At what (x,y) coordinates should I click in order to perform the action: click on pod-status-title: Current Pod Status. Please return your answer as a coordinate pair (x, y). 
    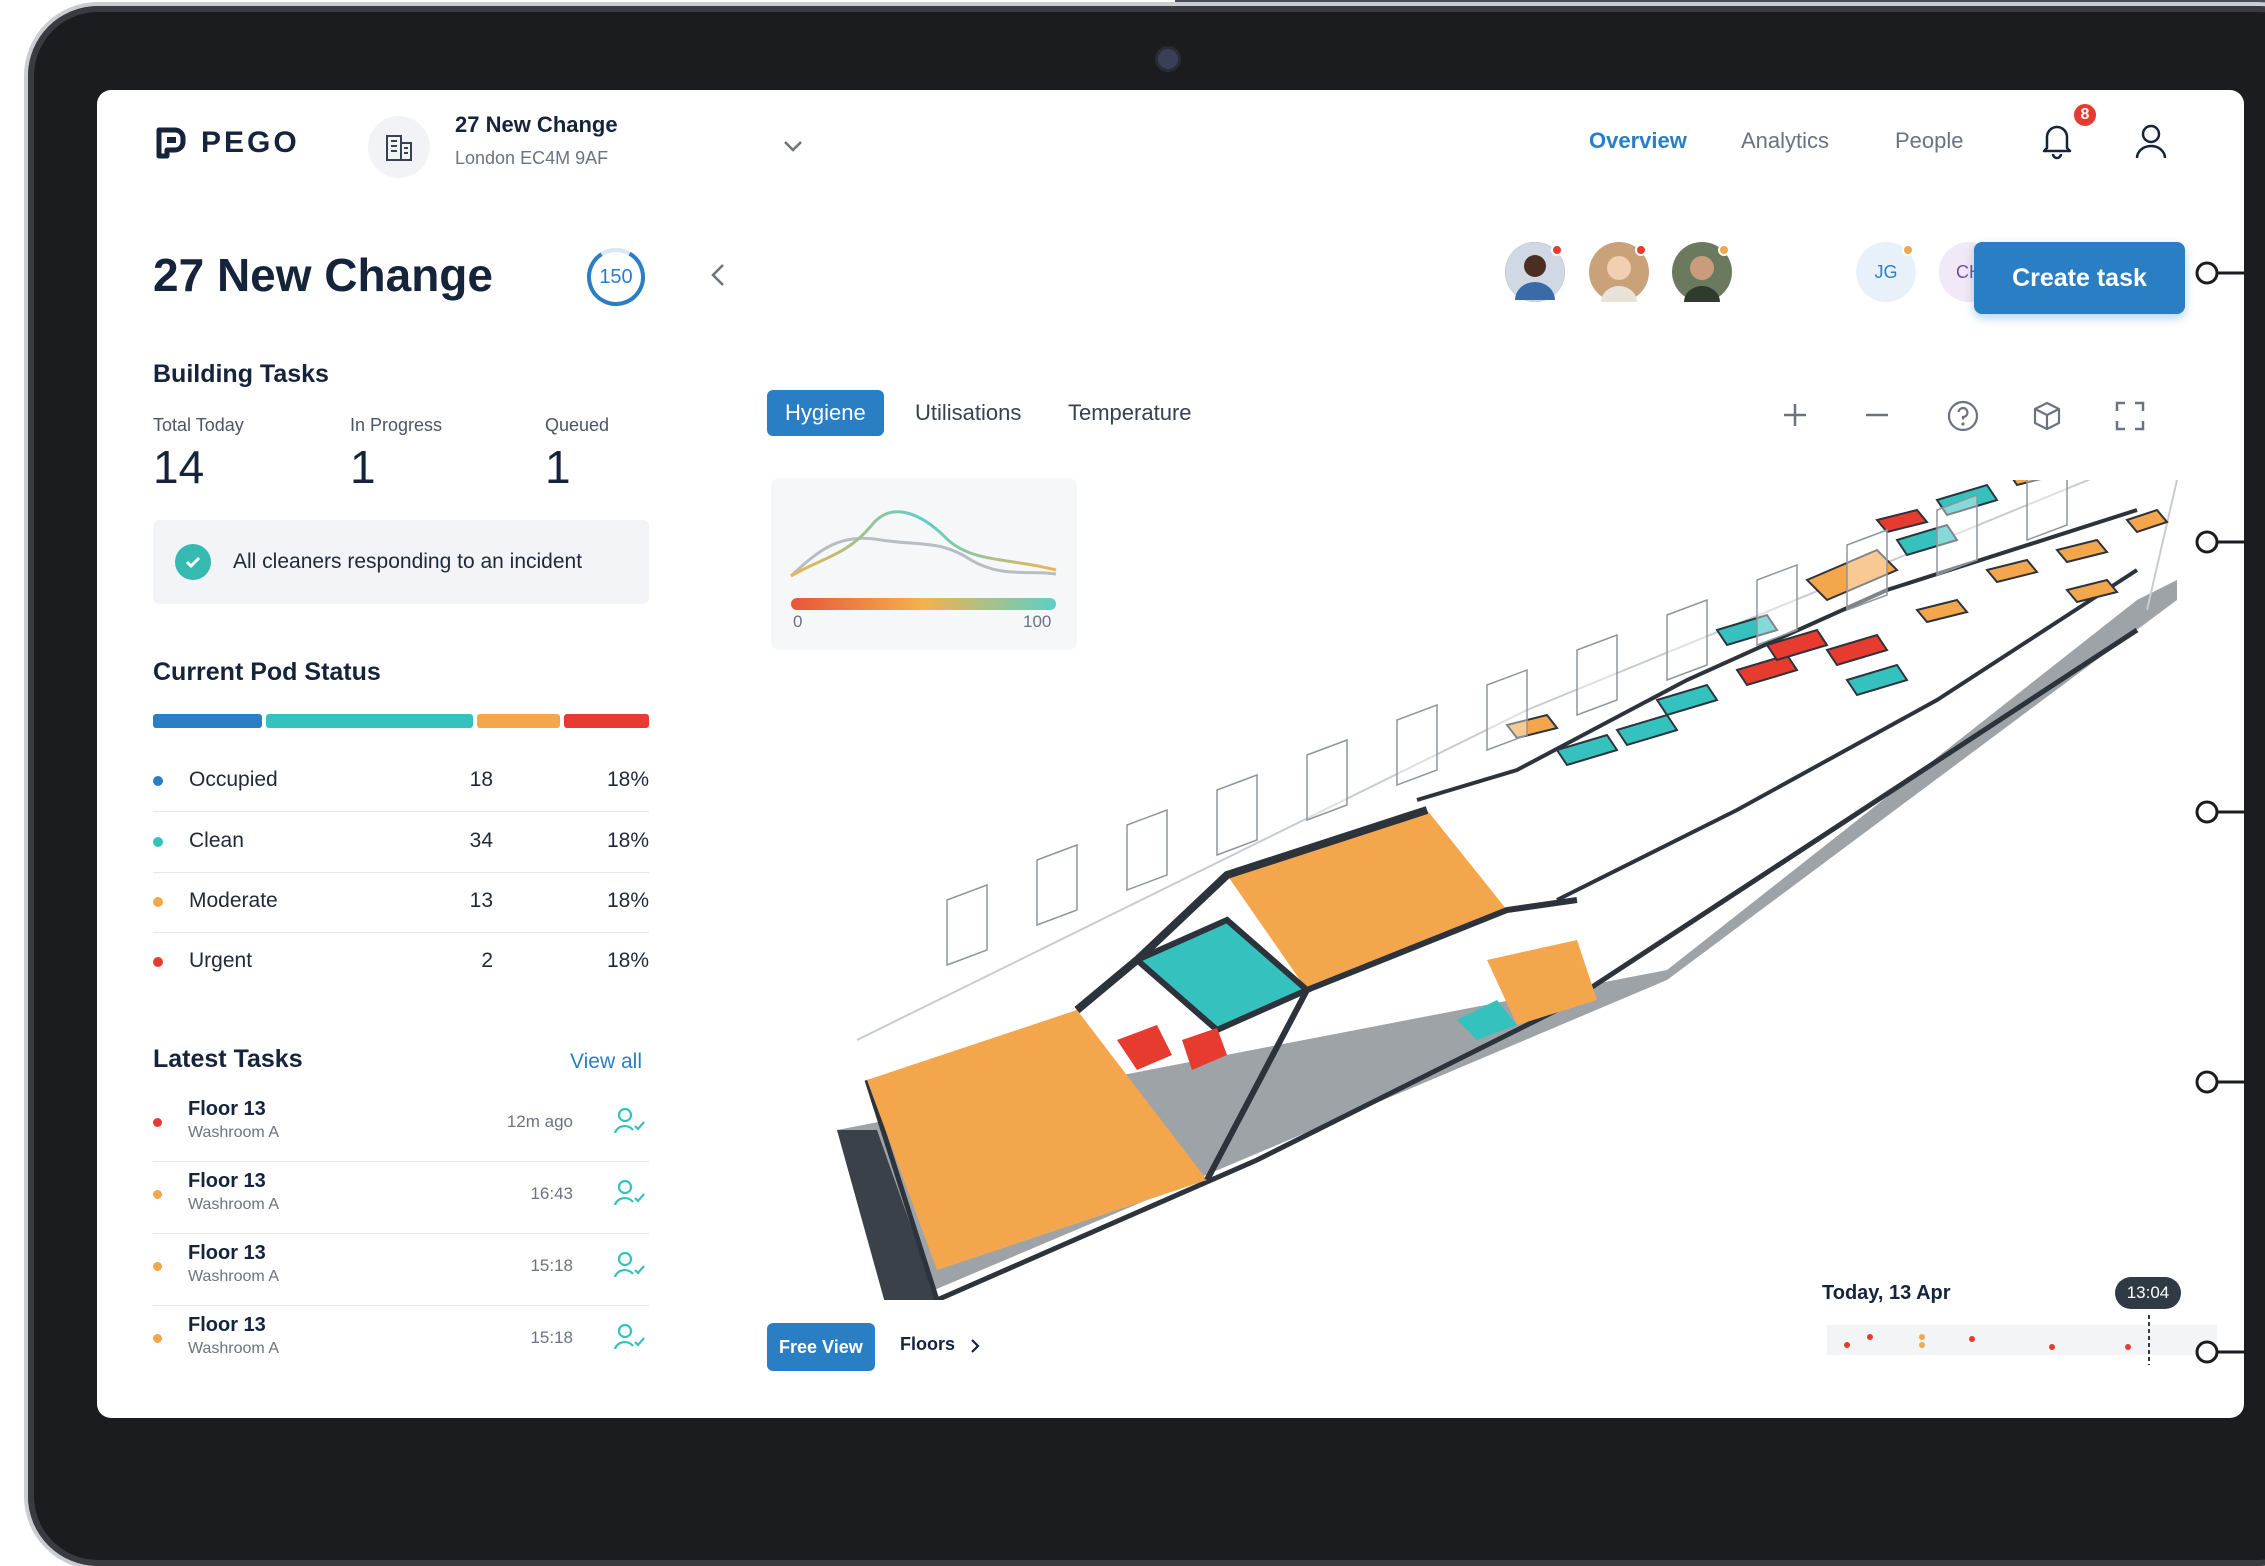
    Looking at the image, I should click on (267, 672).